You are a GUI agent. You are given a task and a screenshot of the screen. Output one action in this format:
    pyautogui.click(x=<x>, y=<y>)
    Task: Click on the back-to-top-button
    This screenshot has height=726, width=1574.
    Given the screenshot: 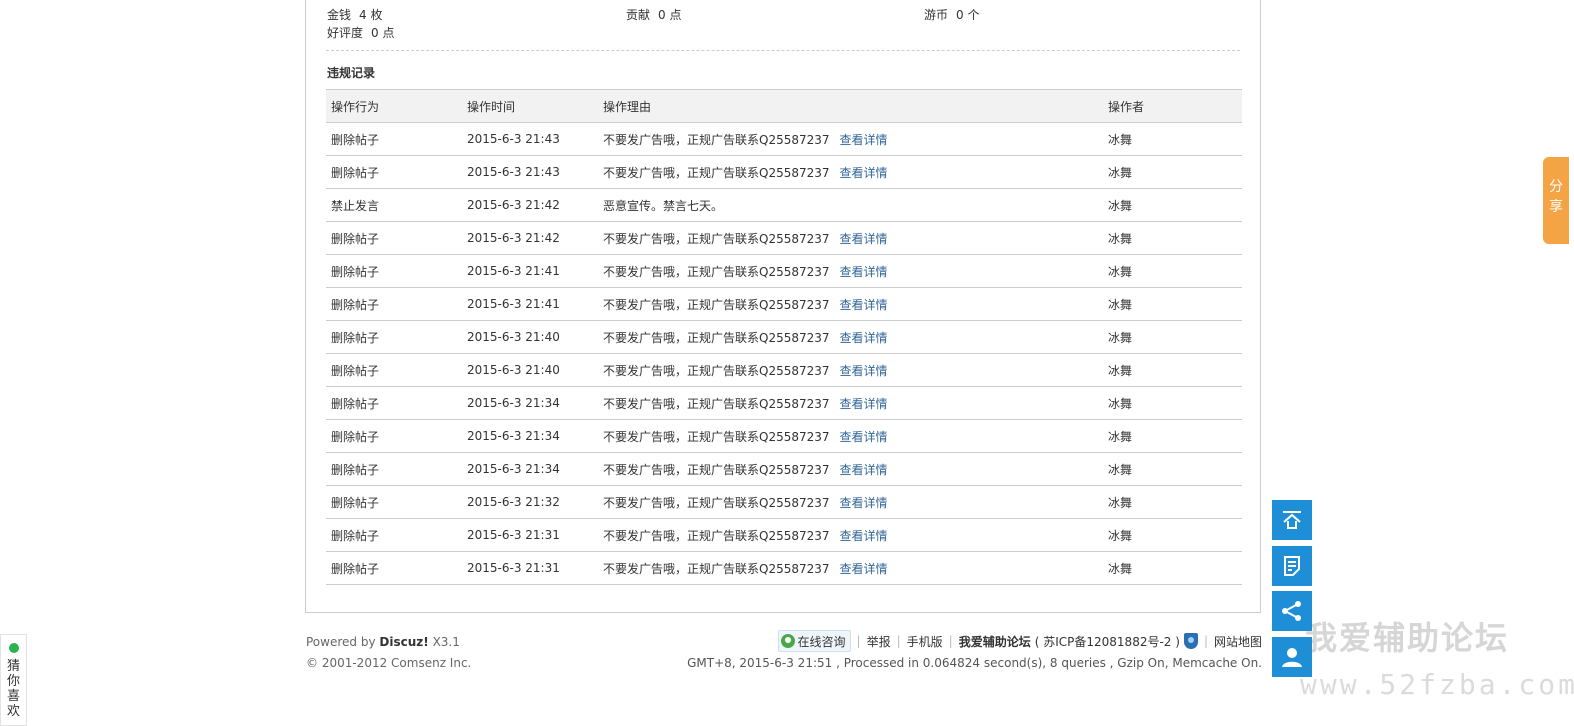 What is the action you would take?
    pyautogui.click(x=1292, y=520)
    